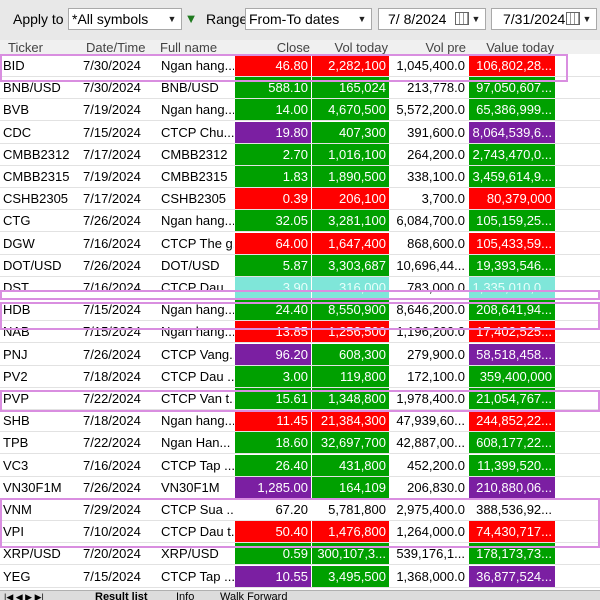  I want to click on range-label: Range, so click(227, 19).